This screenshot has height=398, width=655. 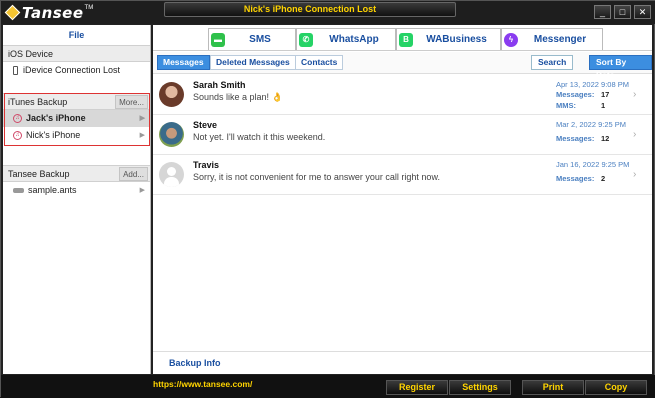 I want to click on window-controls: _ □ ✕, so click(x=622, y=12).